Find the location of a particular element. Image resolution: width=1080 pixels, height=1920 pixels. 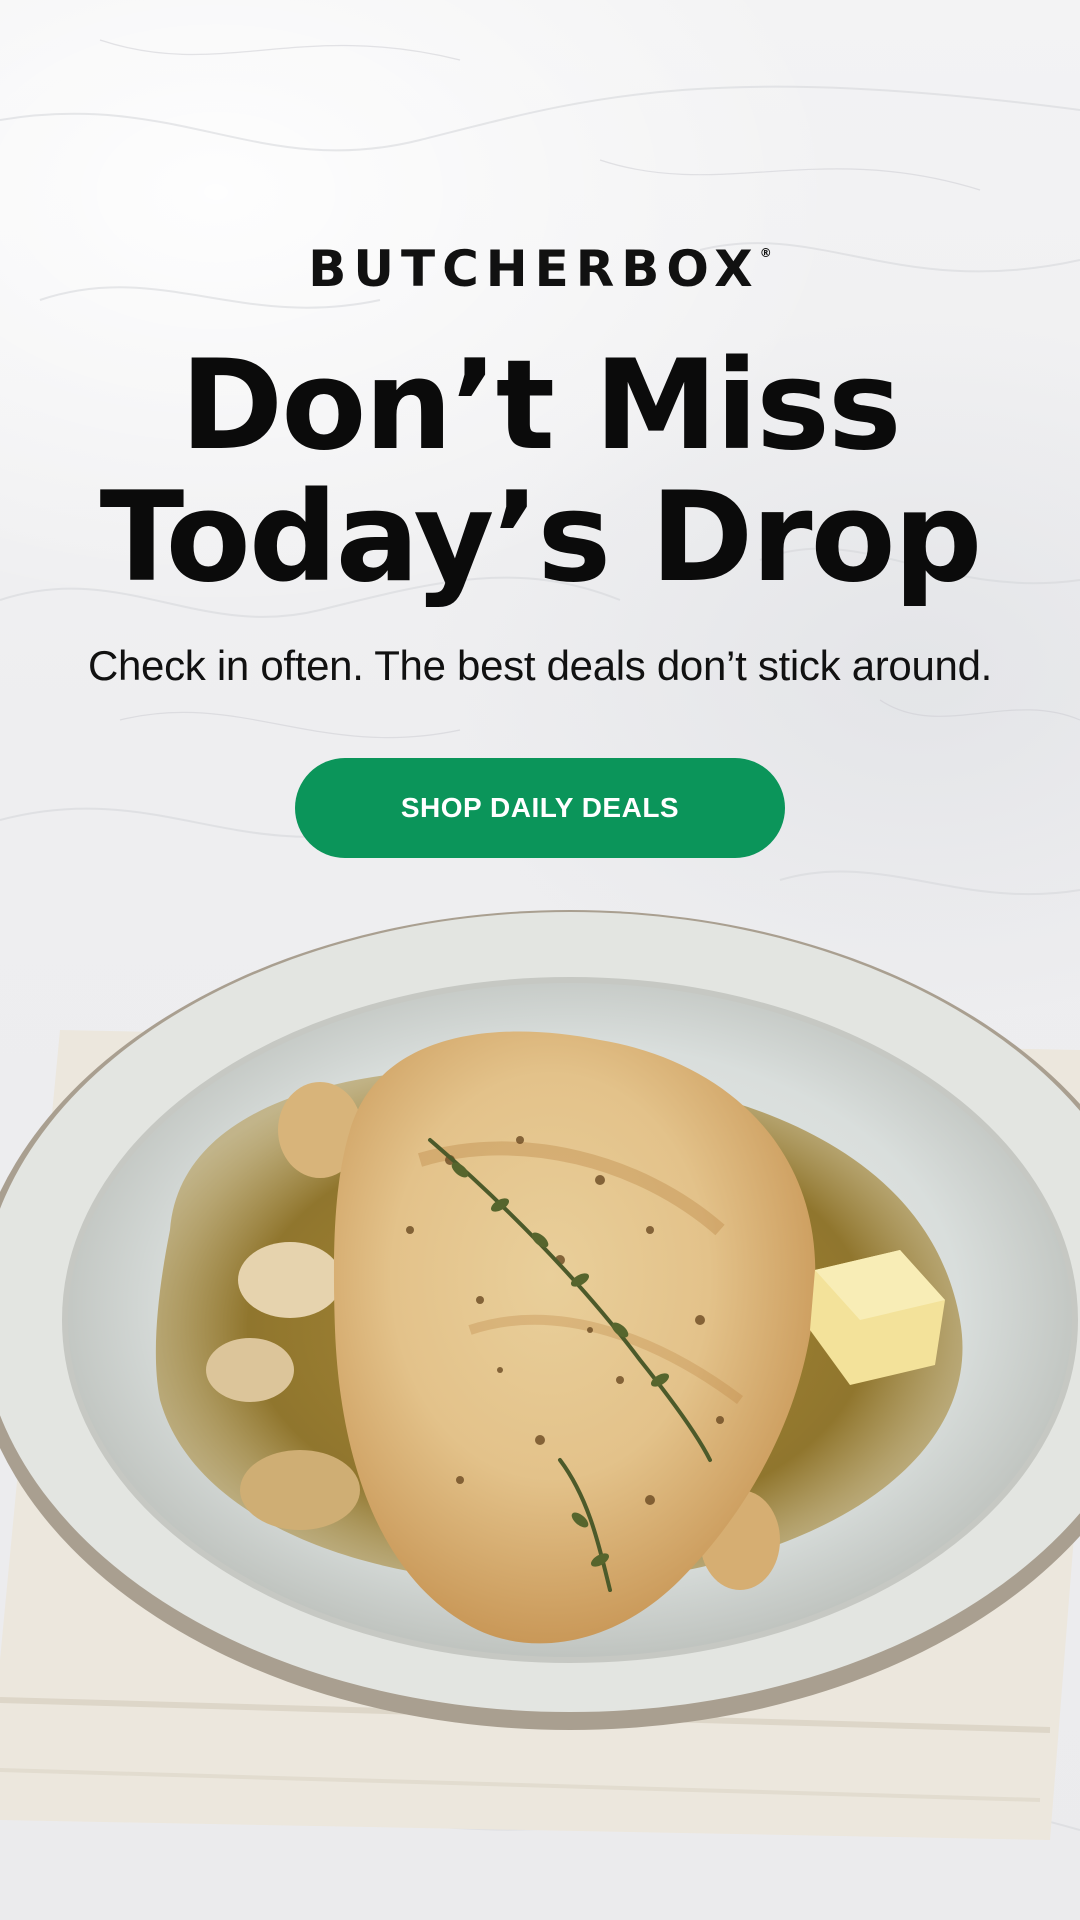

registered-mark: ® is located at coordinates (765, 253).